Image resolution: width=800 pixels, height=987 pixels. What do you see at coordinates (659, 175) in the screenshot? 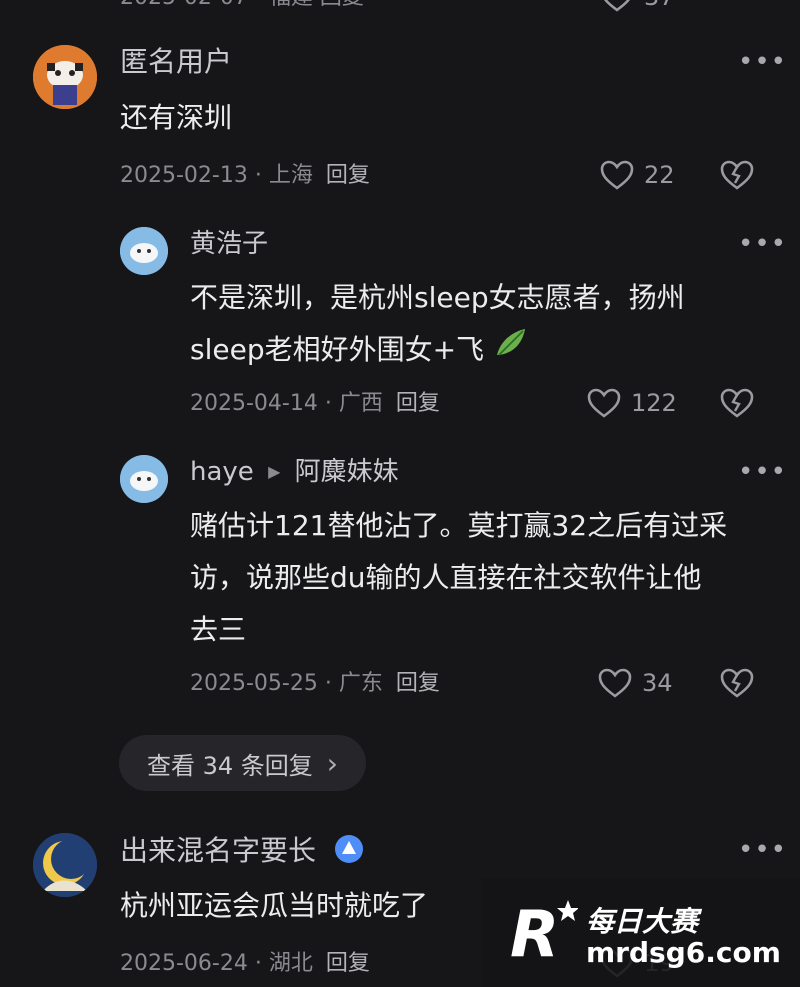
I see `like-count: 22` at bounding box center [659, 175].